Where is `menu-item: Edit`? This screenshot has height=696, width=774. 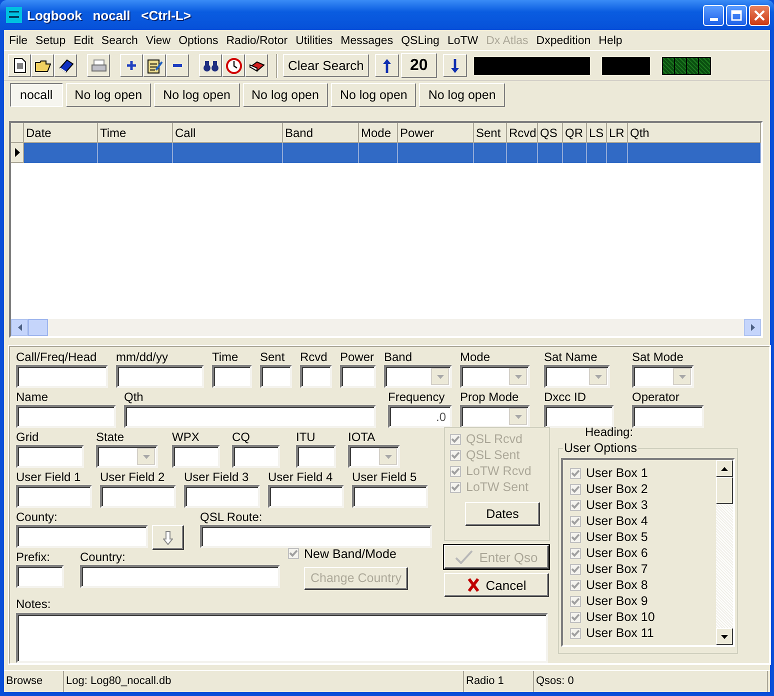 menu-item: Edit is located at coordinates (84, 40).